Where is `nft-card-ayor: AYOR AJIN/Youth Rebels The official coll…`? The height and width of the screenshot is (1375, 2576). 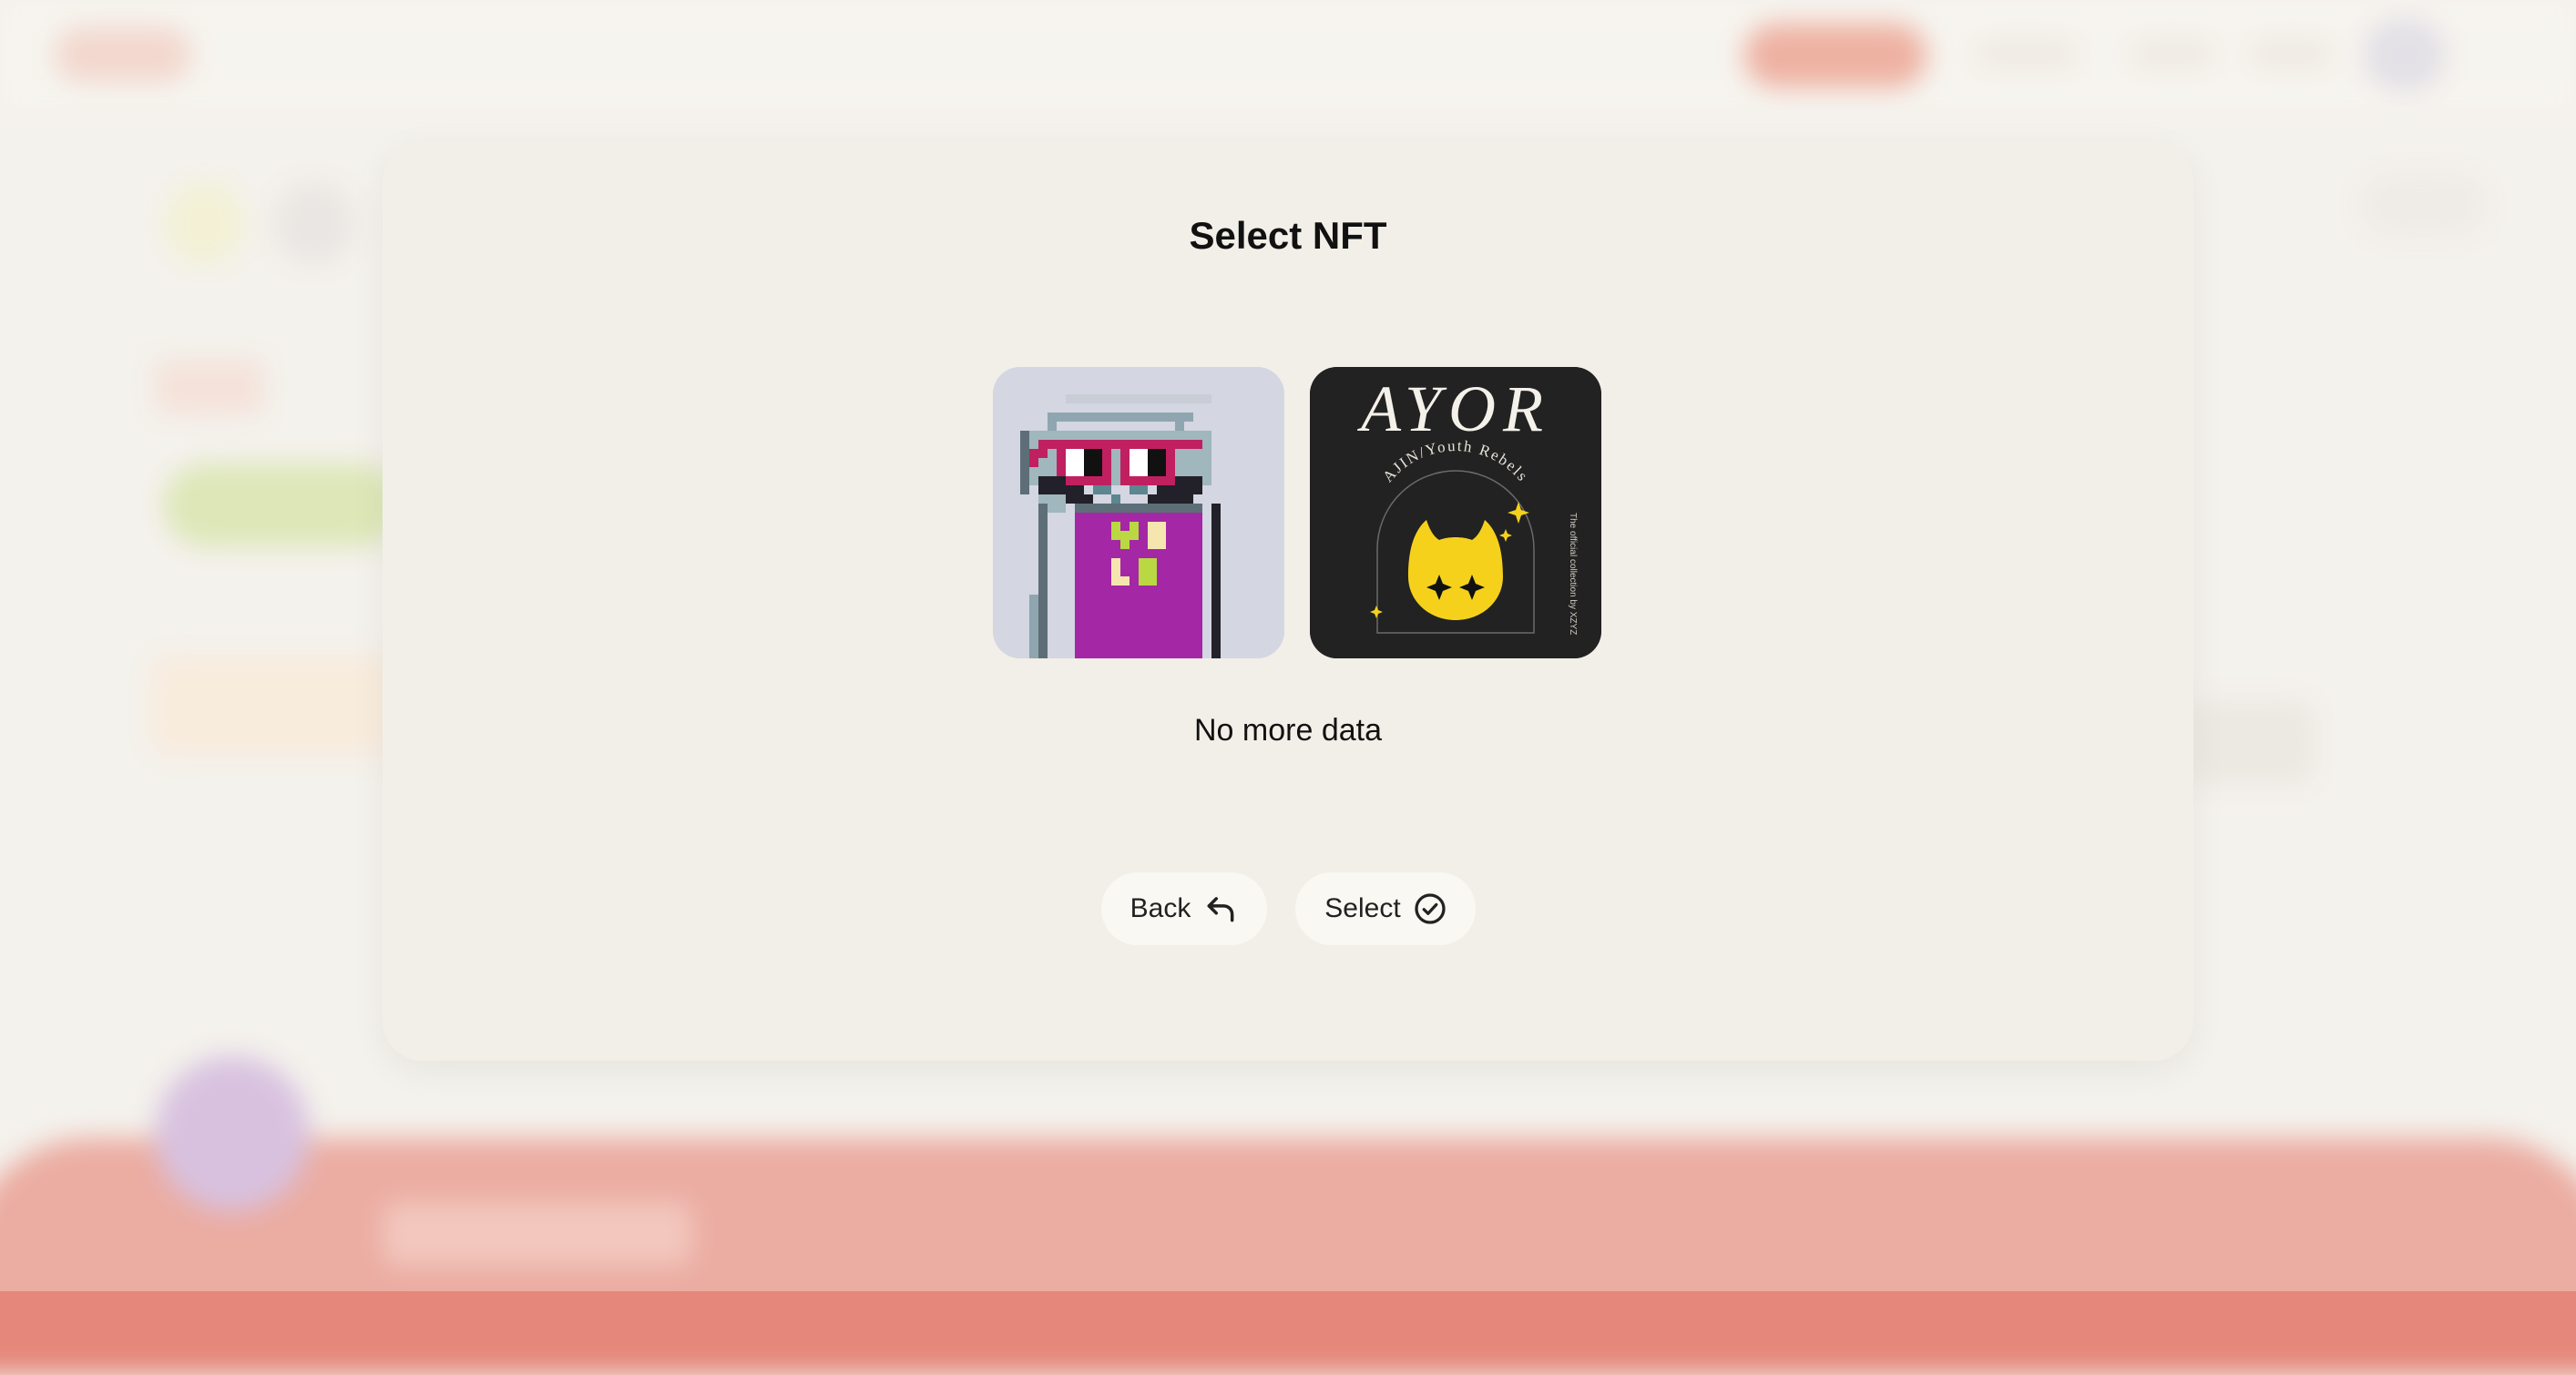 nft-card-ayor: AYOR AJIN/Youth Rebels The official coll… is located at coordinates (1456, 512).